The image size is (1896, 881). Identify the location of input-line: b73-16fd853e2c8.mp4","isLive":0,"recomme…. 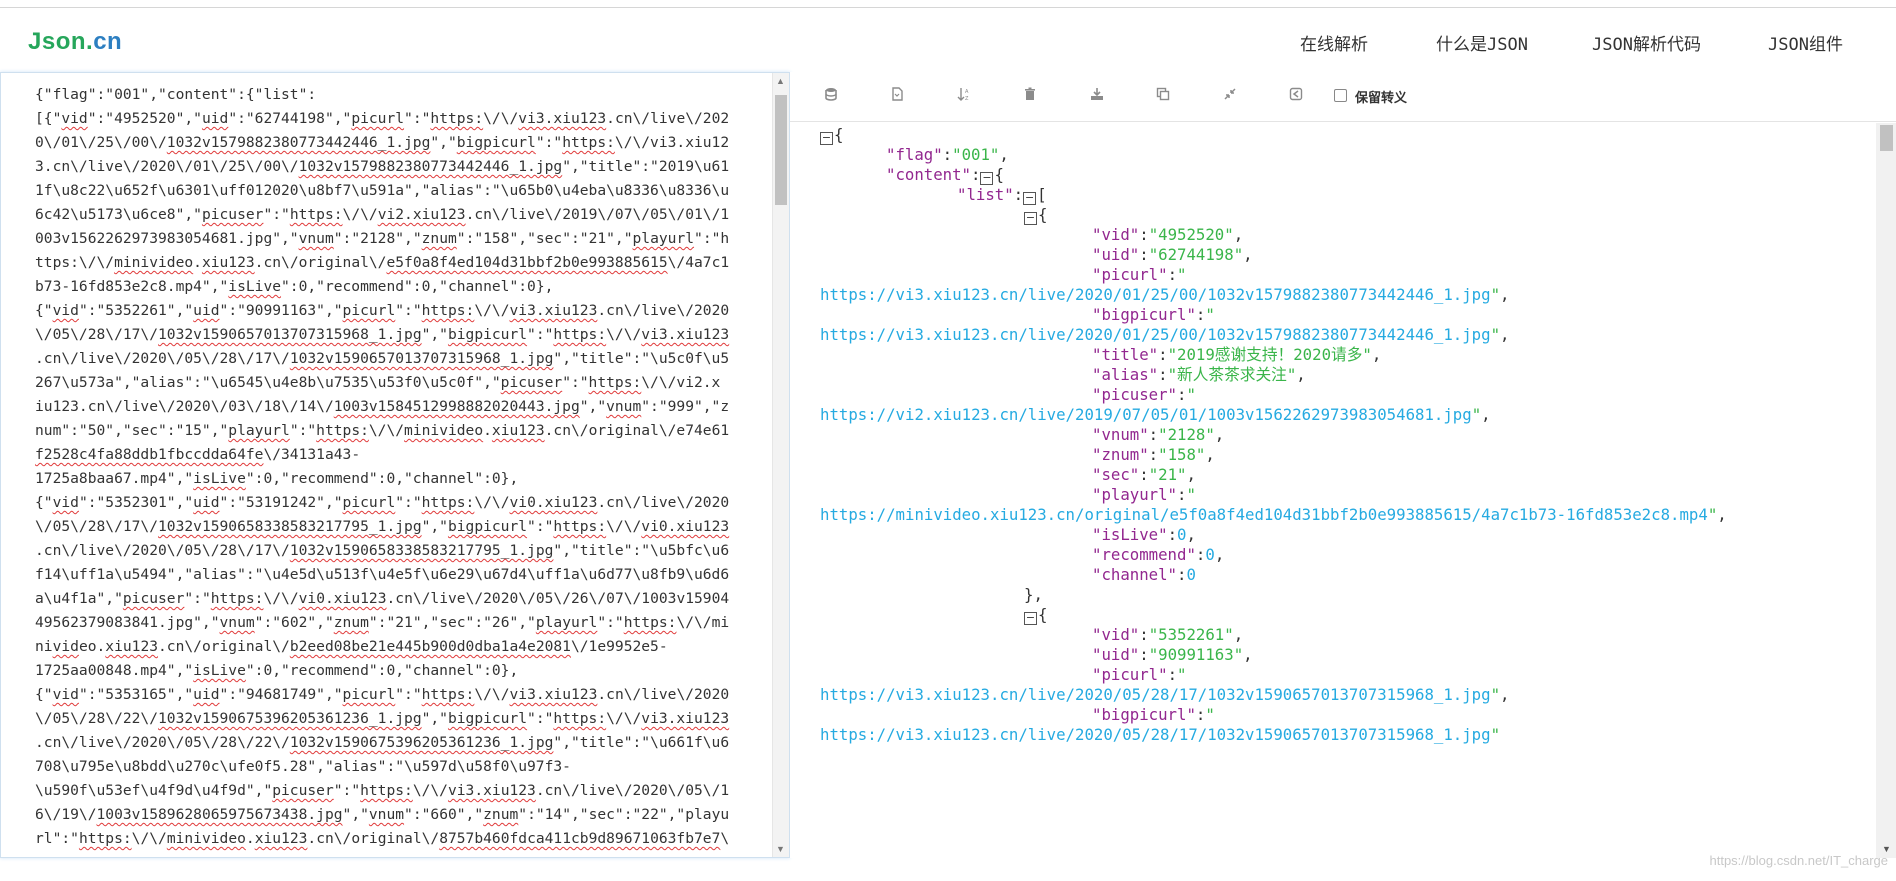
(294, 286).